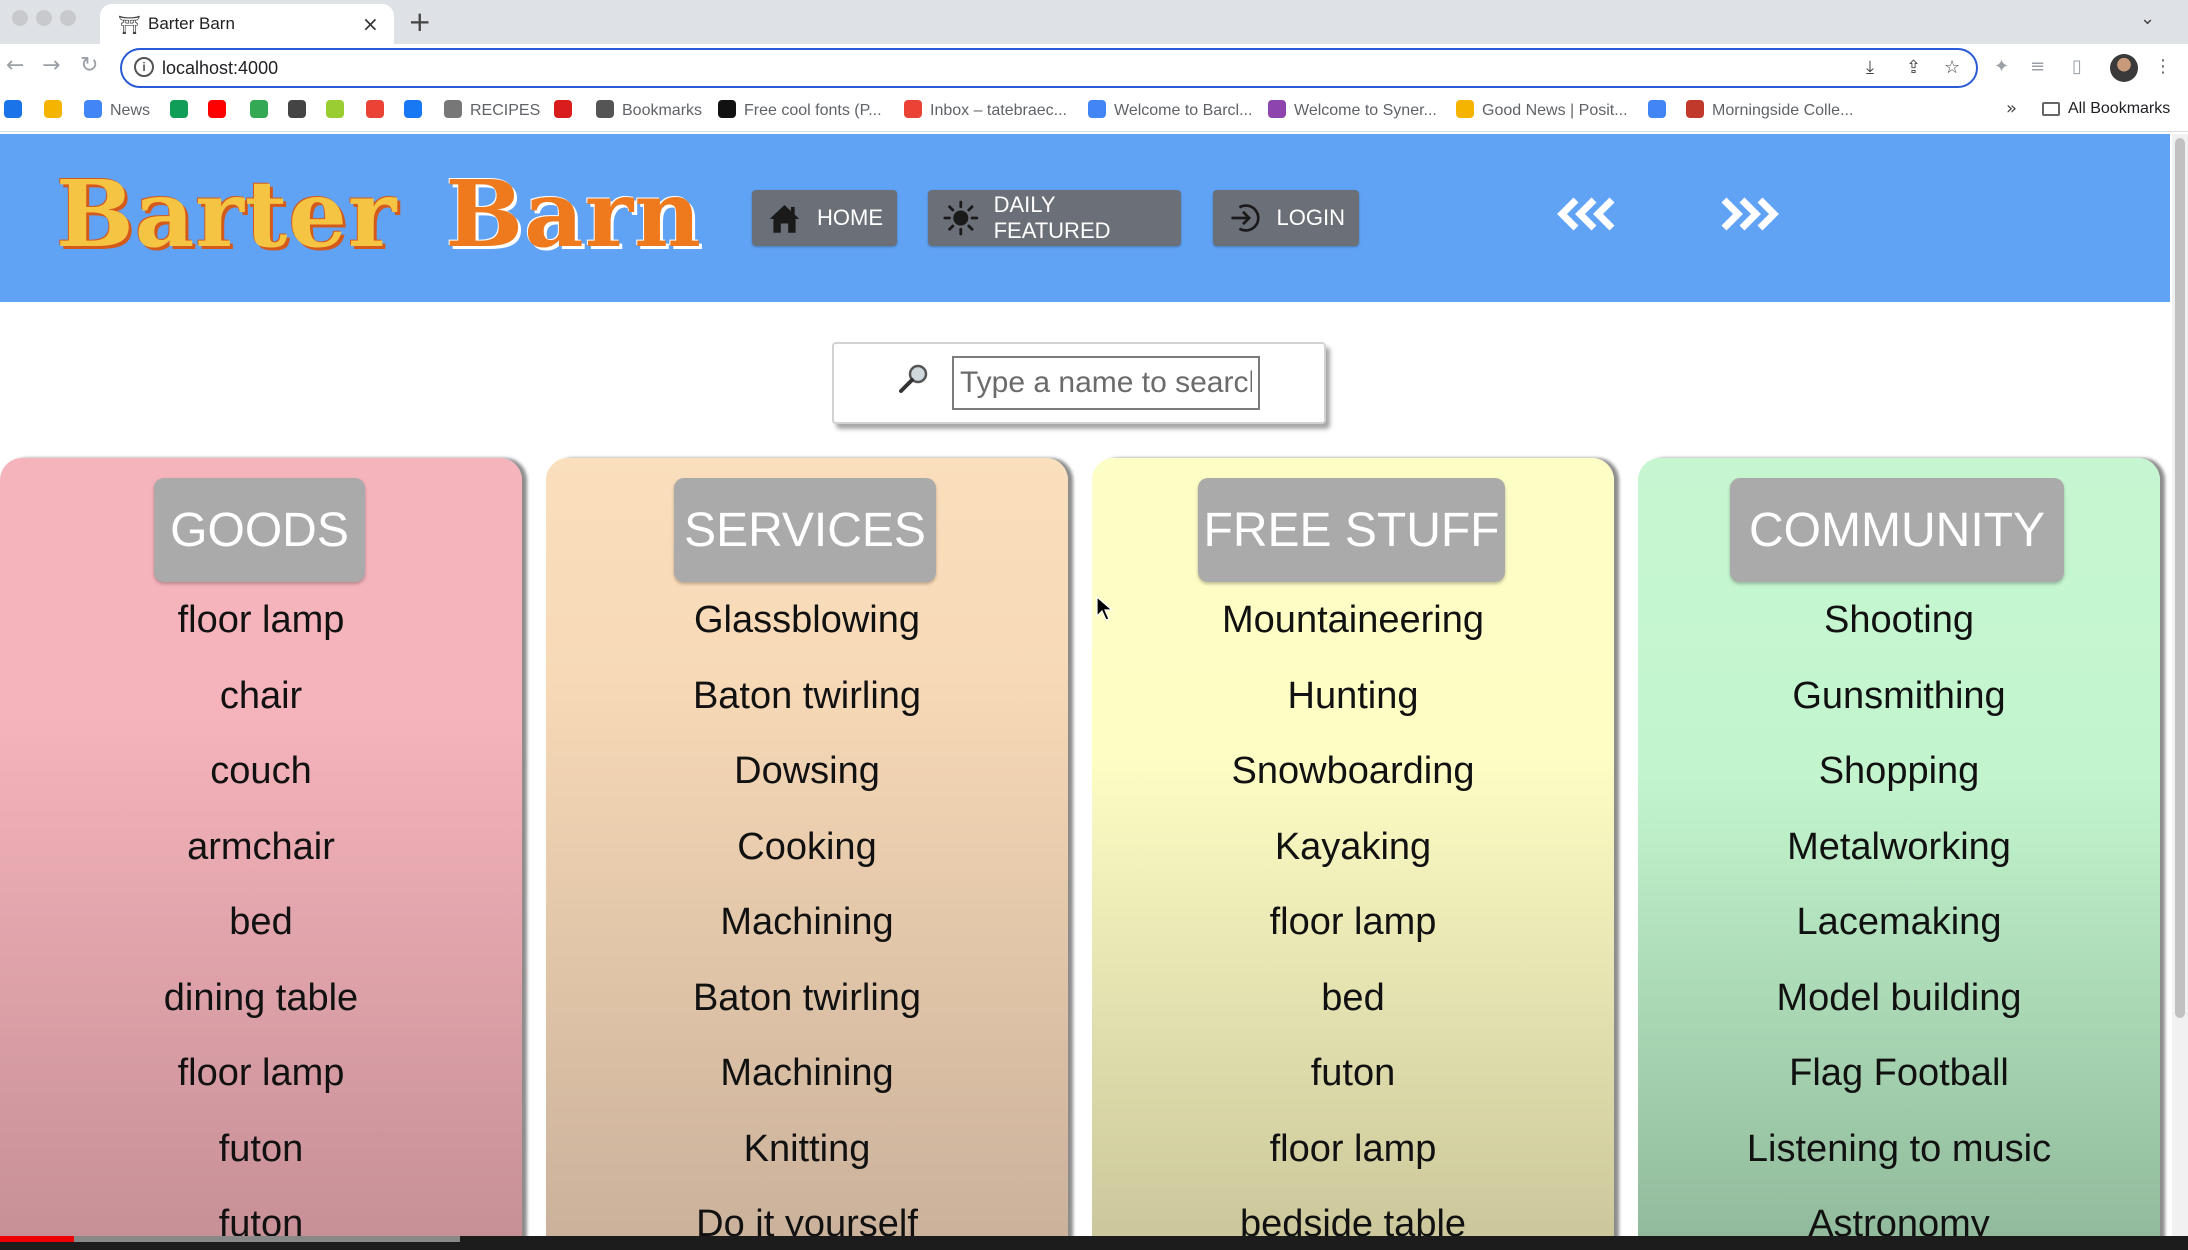 Image resolution: width=2188 pixels, height=1250 pixels. What do you see at coordinates (1353, 1213) in the screenshot?
I see `list-item: bedside table` at bounding box center [1353, 1213].